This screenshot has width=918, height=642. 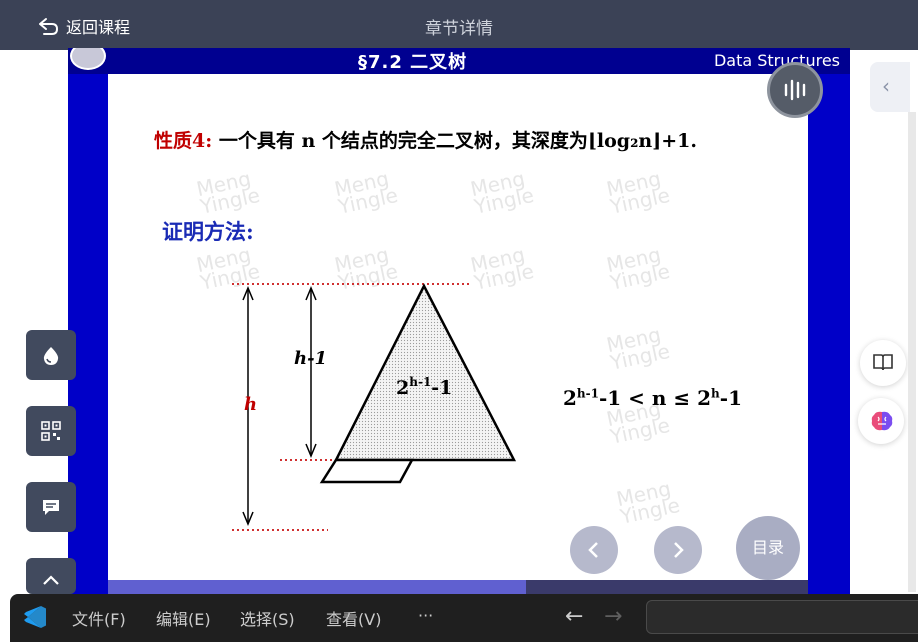 I want to click on droplet-icon, so click(x=51, y=356).